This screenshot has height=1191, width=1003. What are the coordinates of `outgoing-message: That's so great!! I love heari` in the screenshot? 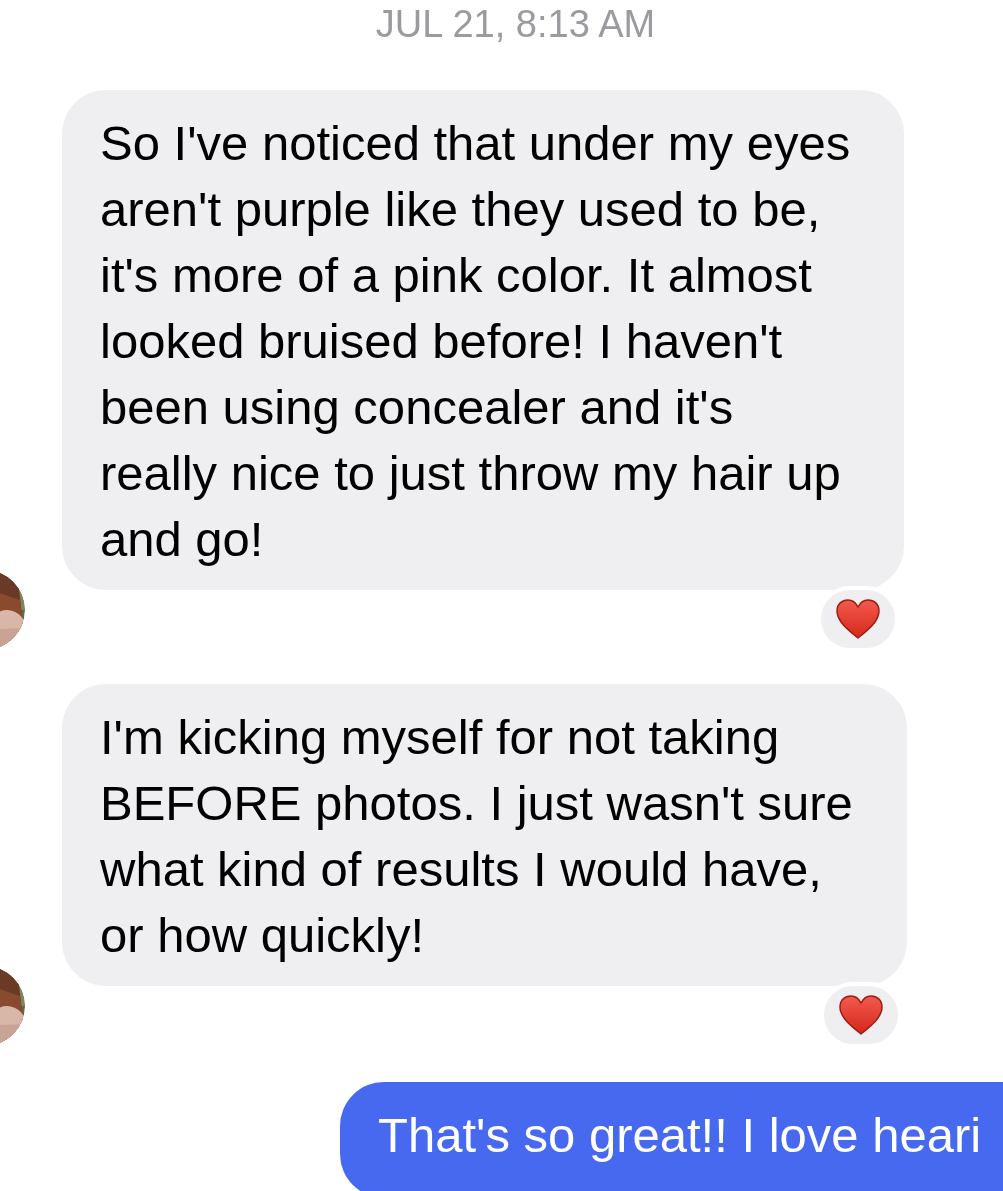 It's located at (671, 1136).